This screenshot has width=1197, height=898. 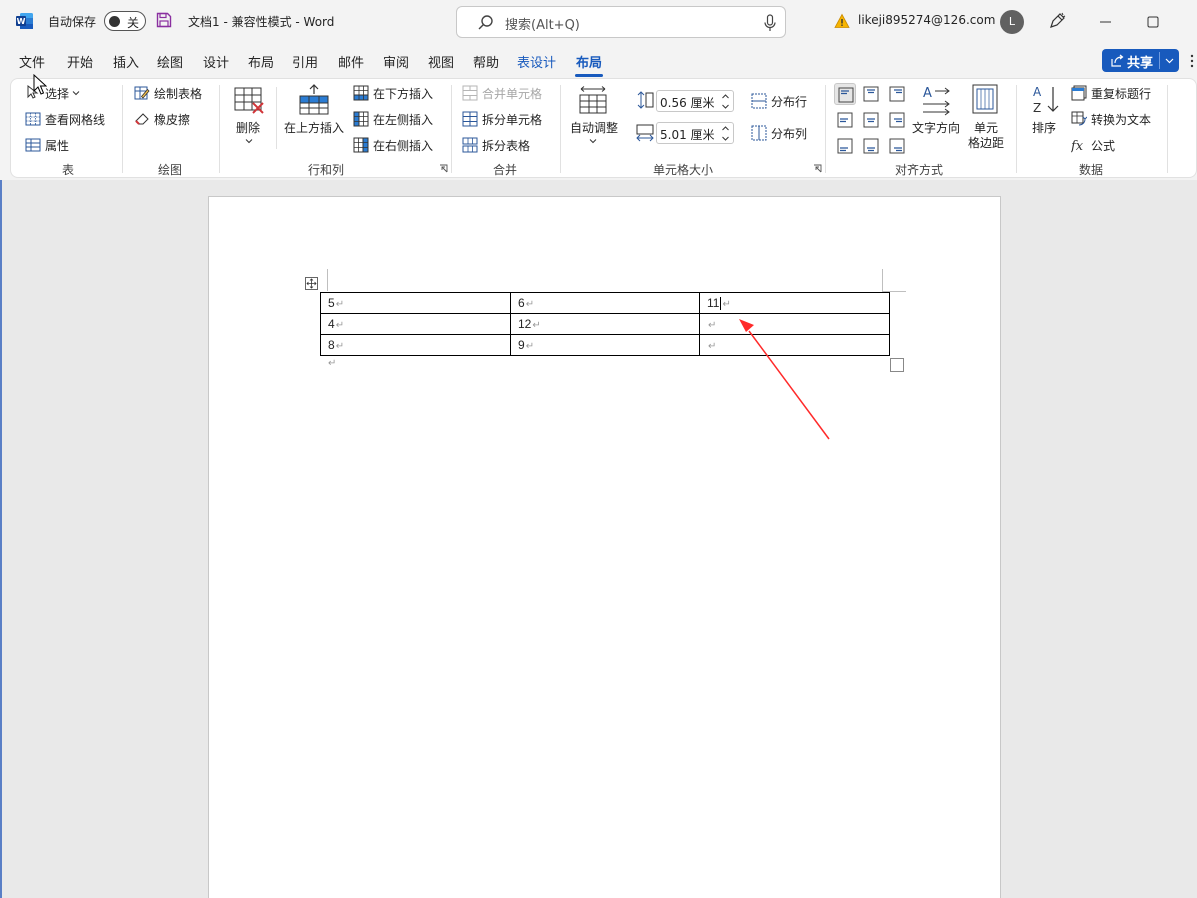 What do you see at coordinates (326, 170) in the screenshot?
I see `group-label-rows-columns: 行和列` at bounding box center [326, 170].